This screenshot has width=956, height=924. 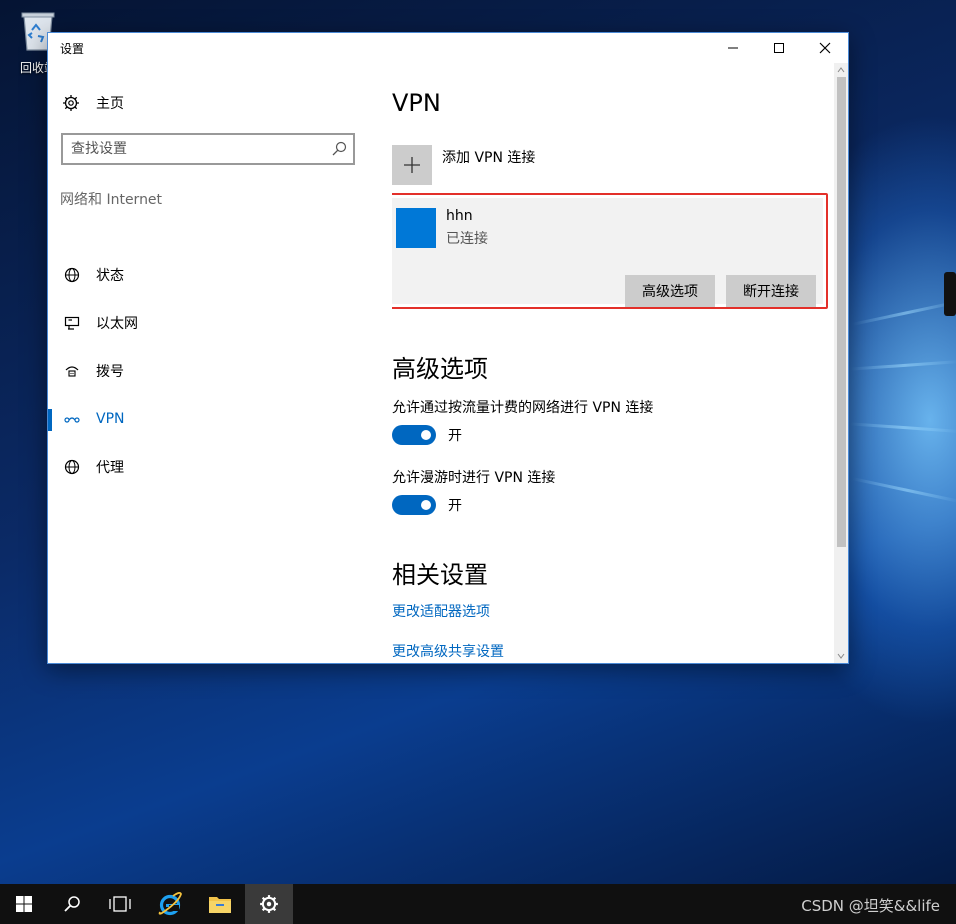 I want to click on task-view-icon, so click(x=120, y=904).